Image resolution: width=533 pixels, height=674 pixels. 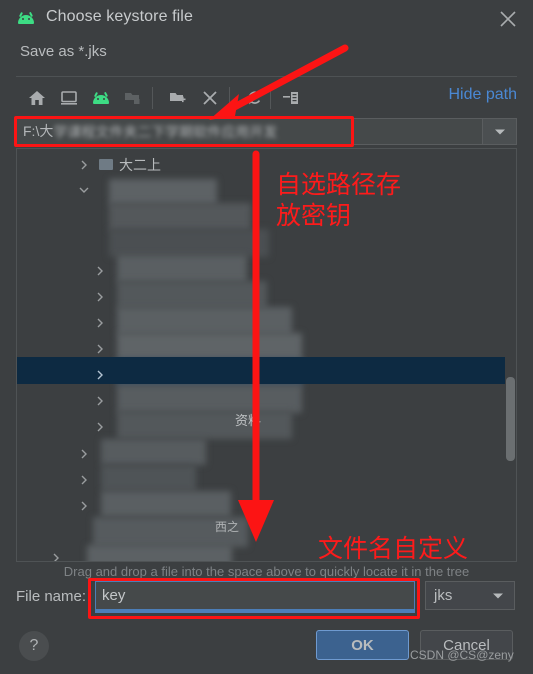 What do you see at coordinates (362, 645) in the screenshot?
I see `ok-button: OK` at bounding box center [362, 645].